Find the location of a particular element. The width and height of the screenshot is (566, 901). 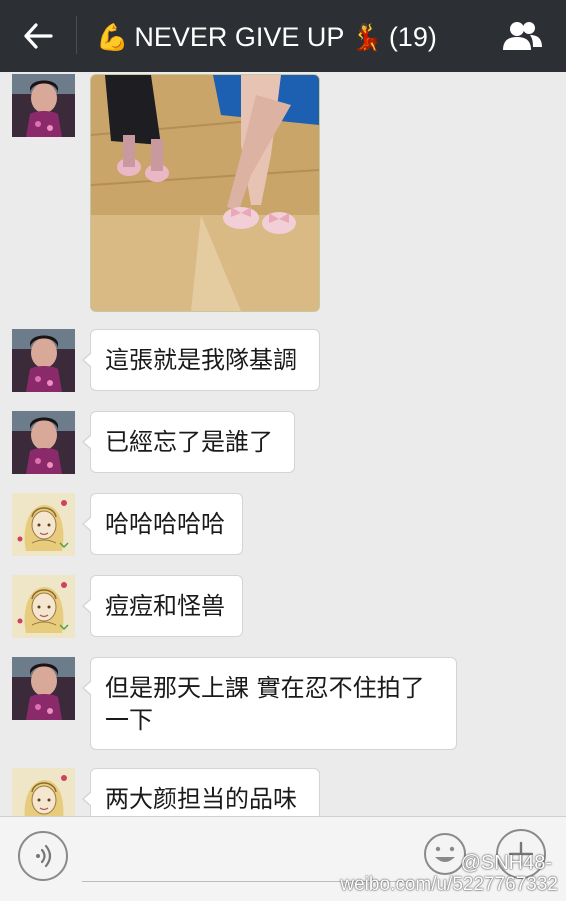

message-bubble: 痘痘和怪兽 is located at coordinates (162, 606).